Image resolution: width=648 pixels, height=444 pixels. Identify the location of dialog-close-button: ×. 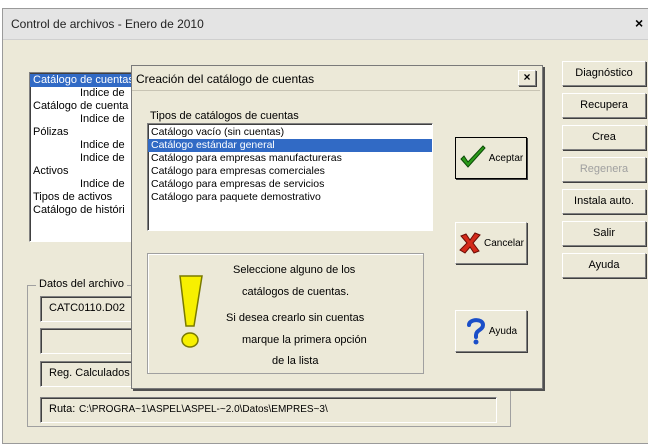
(527, 78).